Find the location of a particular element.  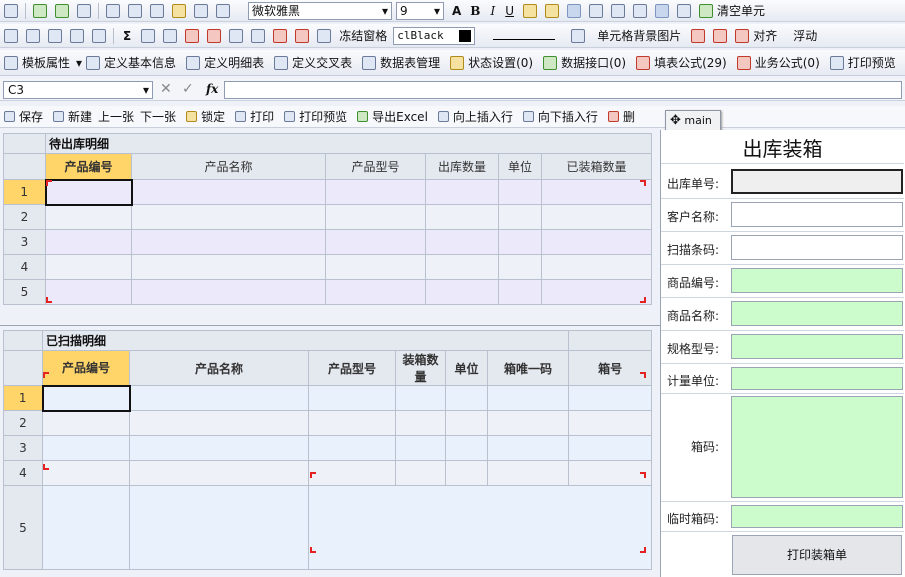

print-packing-button: 打印装箱单 is located at coordinates (817, 555).